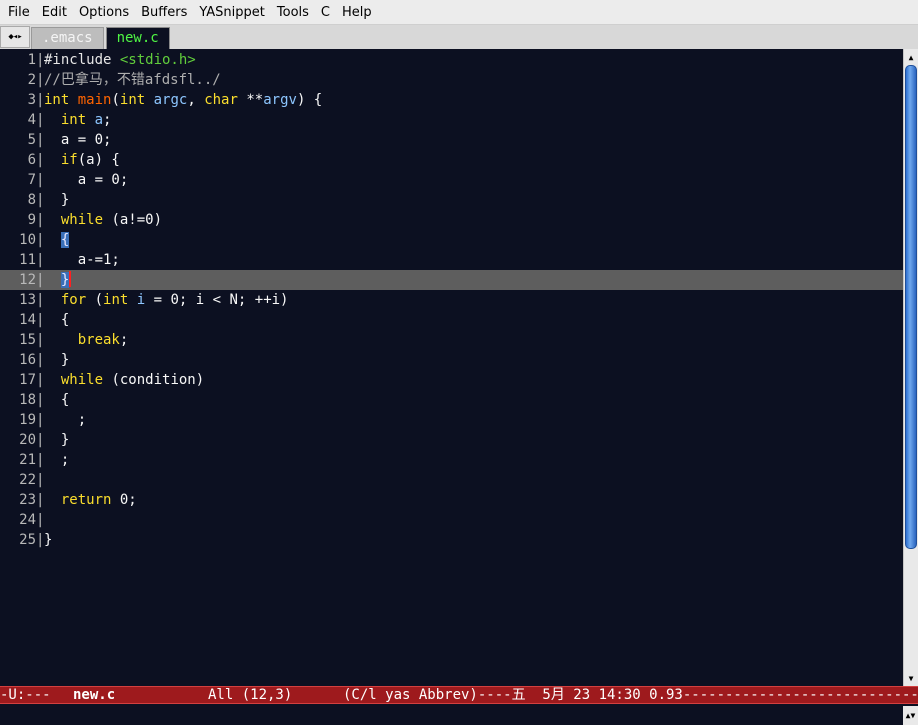  What do you see at coordinates (910, 715) in the screenshot?
I see `echo-scroll-arrows-icon: ▲▼` at bounding box center [910, 715].